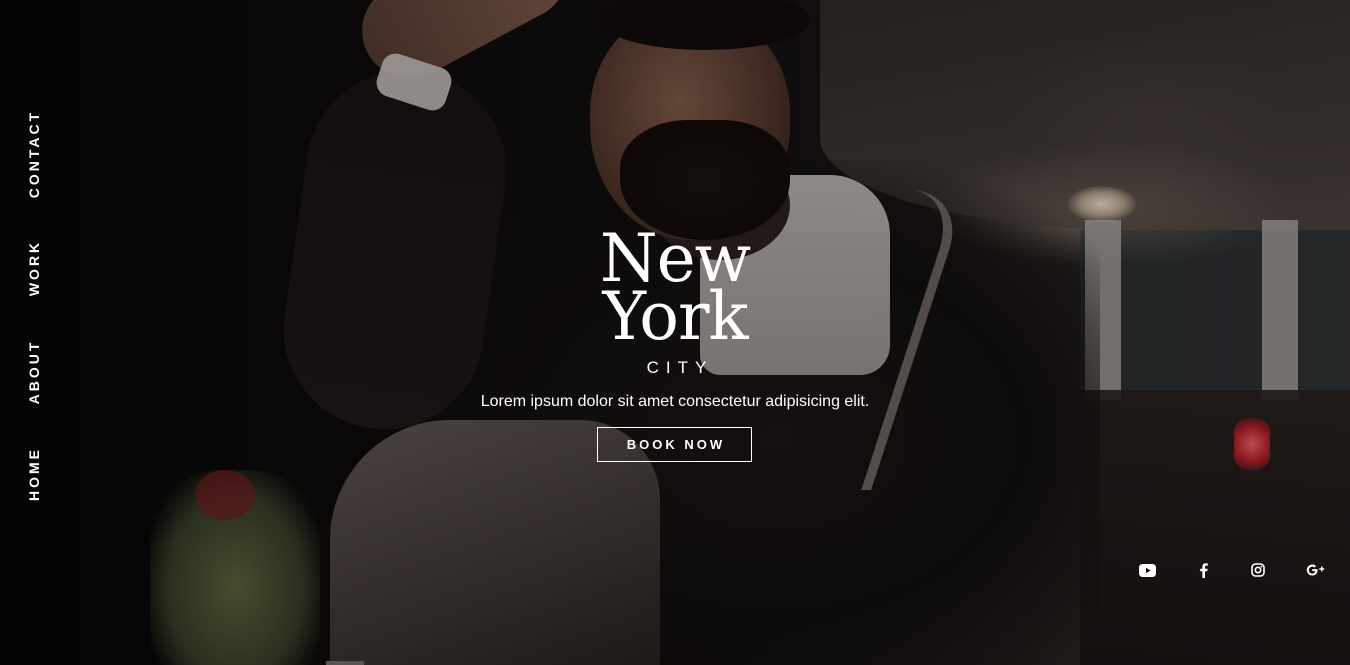 This screenshot has height=665, width=1350. What do you see at coordinates (674, 444) in the screenshot?
I see `book-now-button: BOOK NOW` at bounding box center [674, 444].